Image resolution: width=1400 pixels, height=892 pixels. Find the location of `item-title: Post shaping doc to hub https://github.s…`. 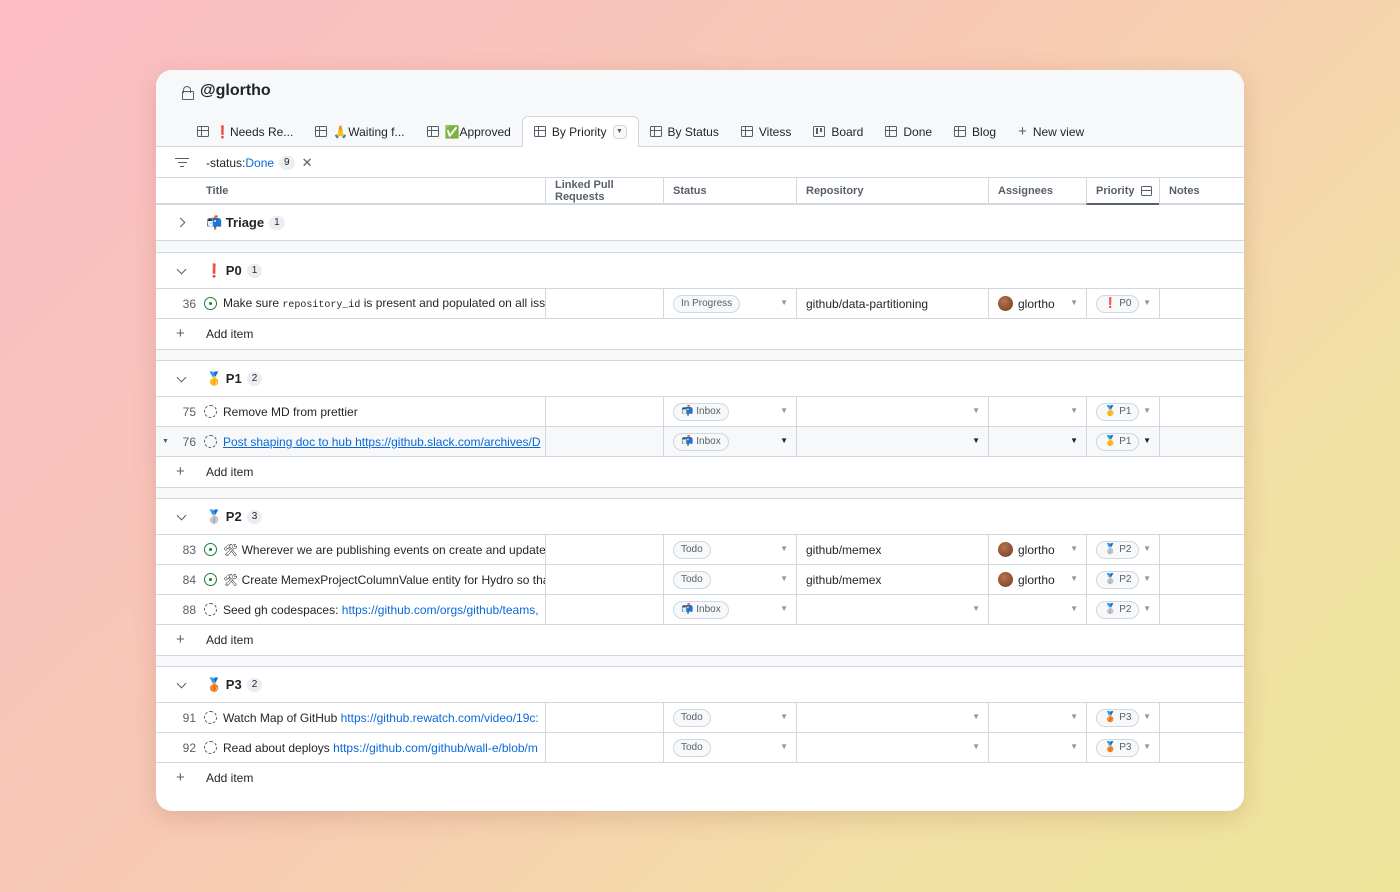

item-title: Post shaping doc to hub https://github.s… is located at coordinates (374, 441).